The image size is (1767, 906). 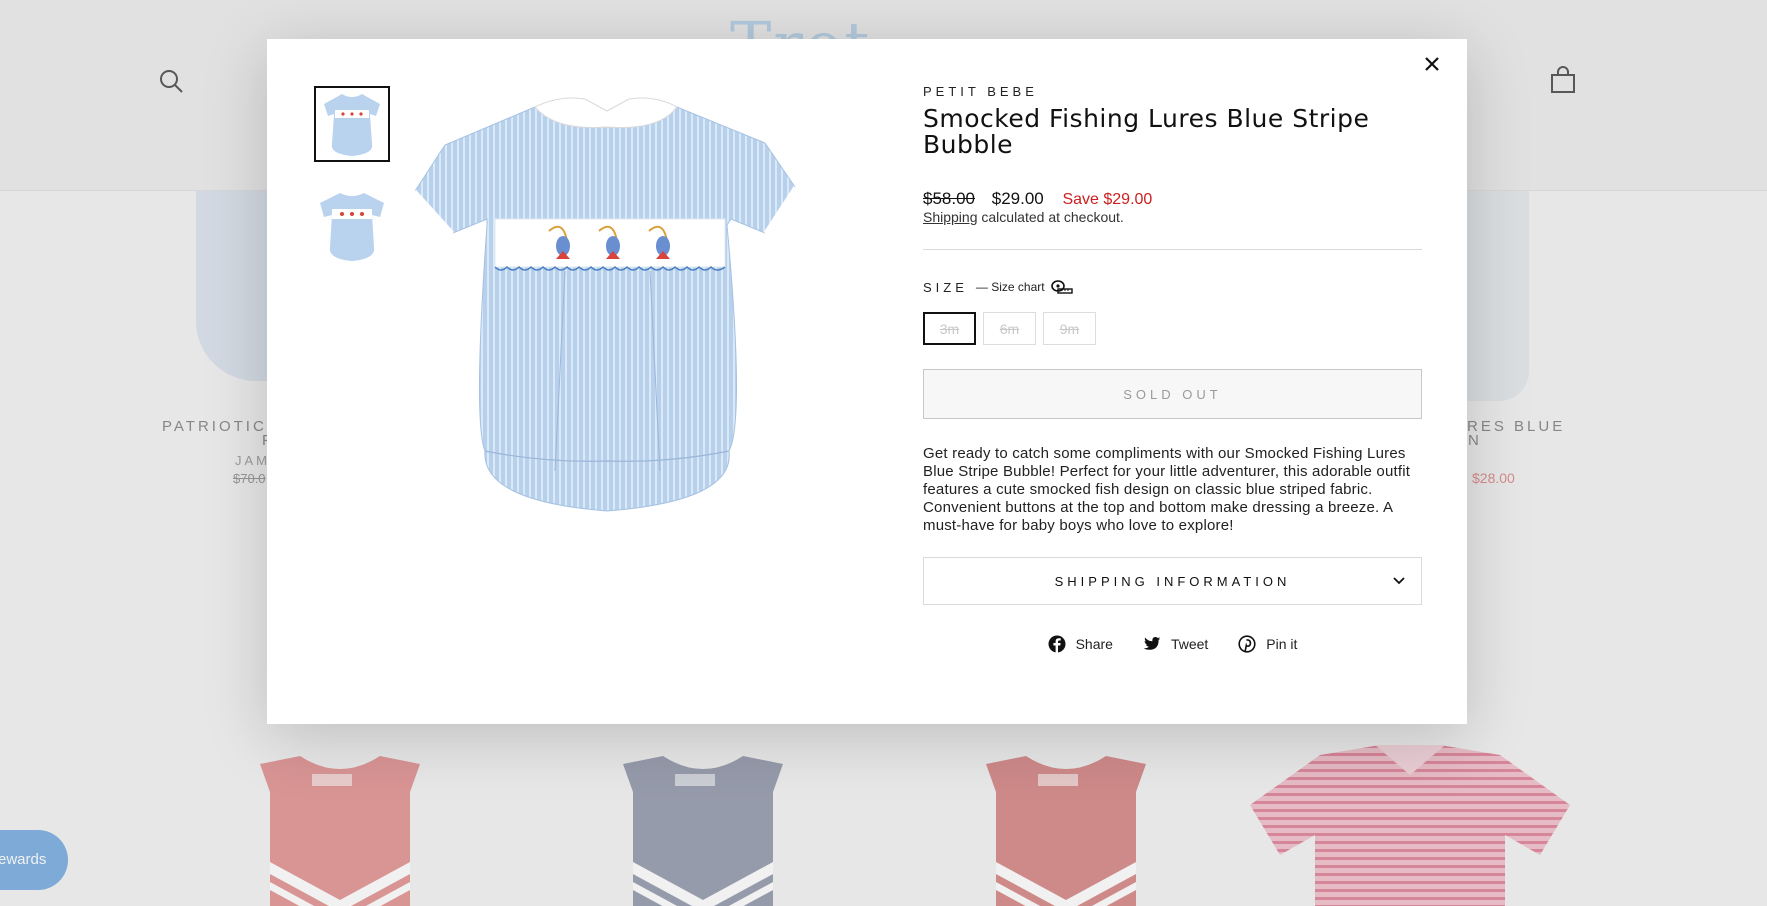 What do you see at coordinates (949, 198) in the screenshot?
I see `compare-at-price: $58.00` at bounding box center [949, 198].